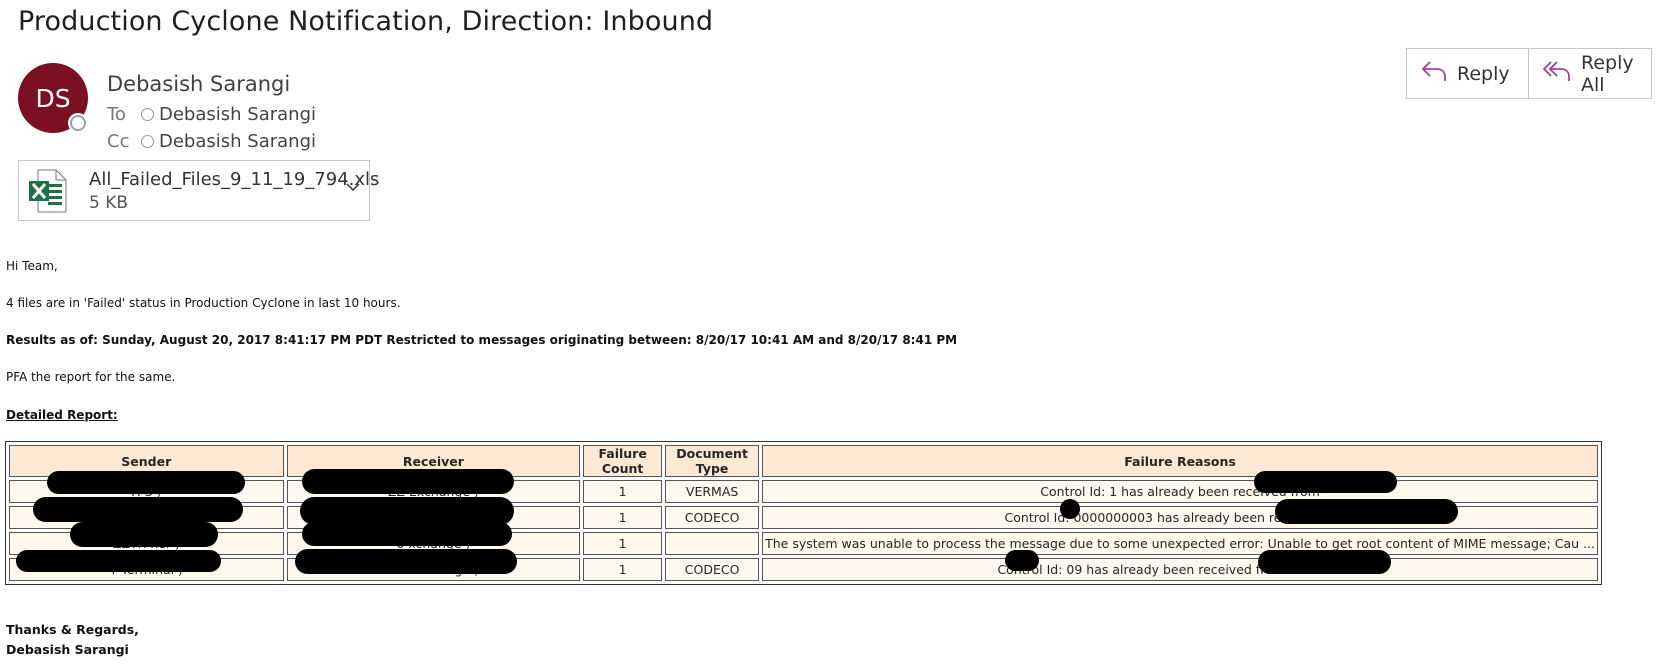 The image size is (1671, 664). What do you see at coordinates (353, 189) in the screenshot?
I see `chevron-down-icon` at bounding box center [353, 189].